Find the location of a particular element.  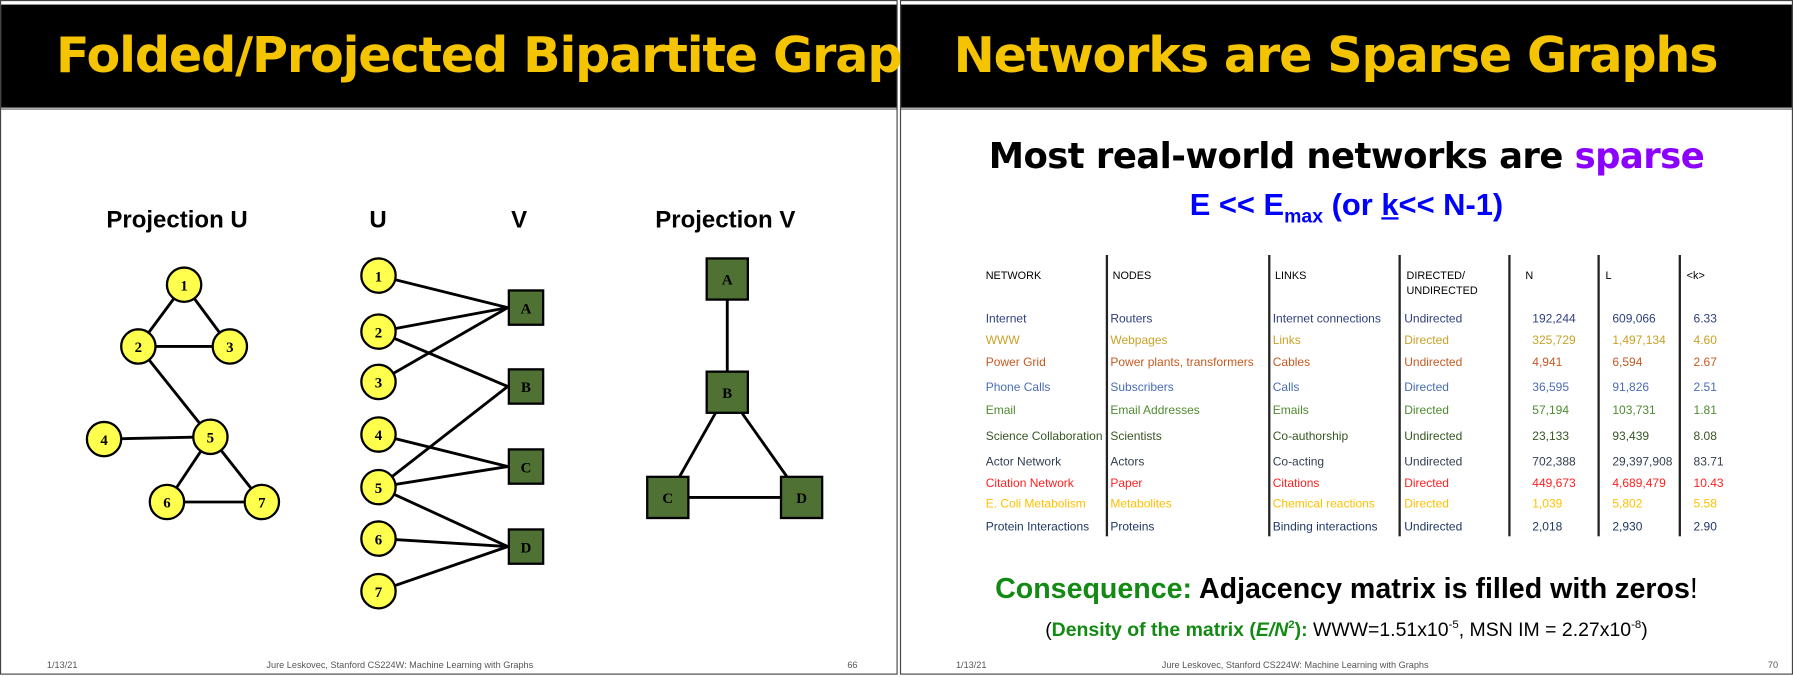

node-label: 4 is located at coordinates (104, 441).